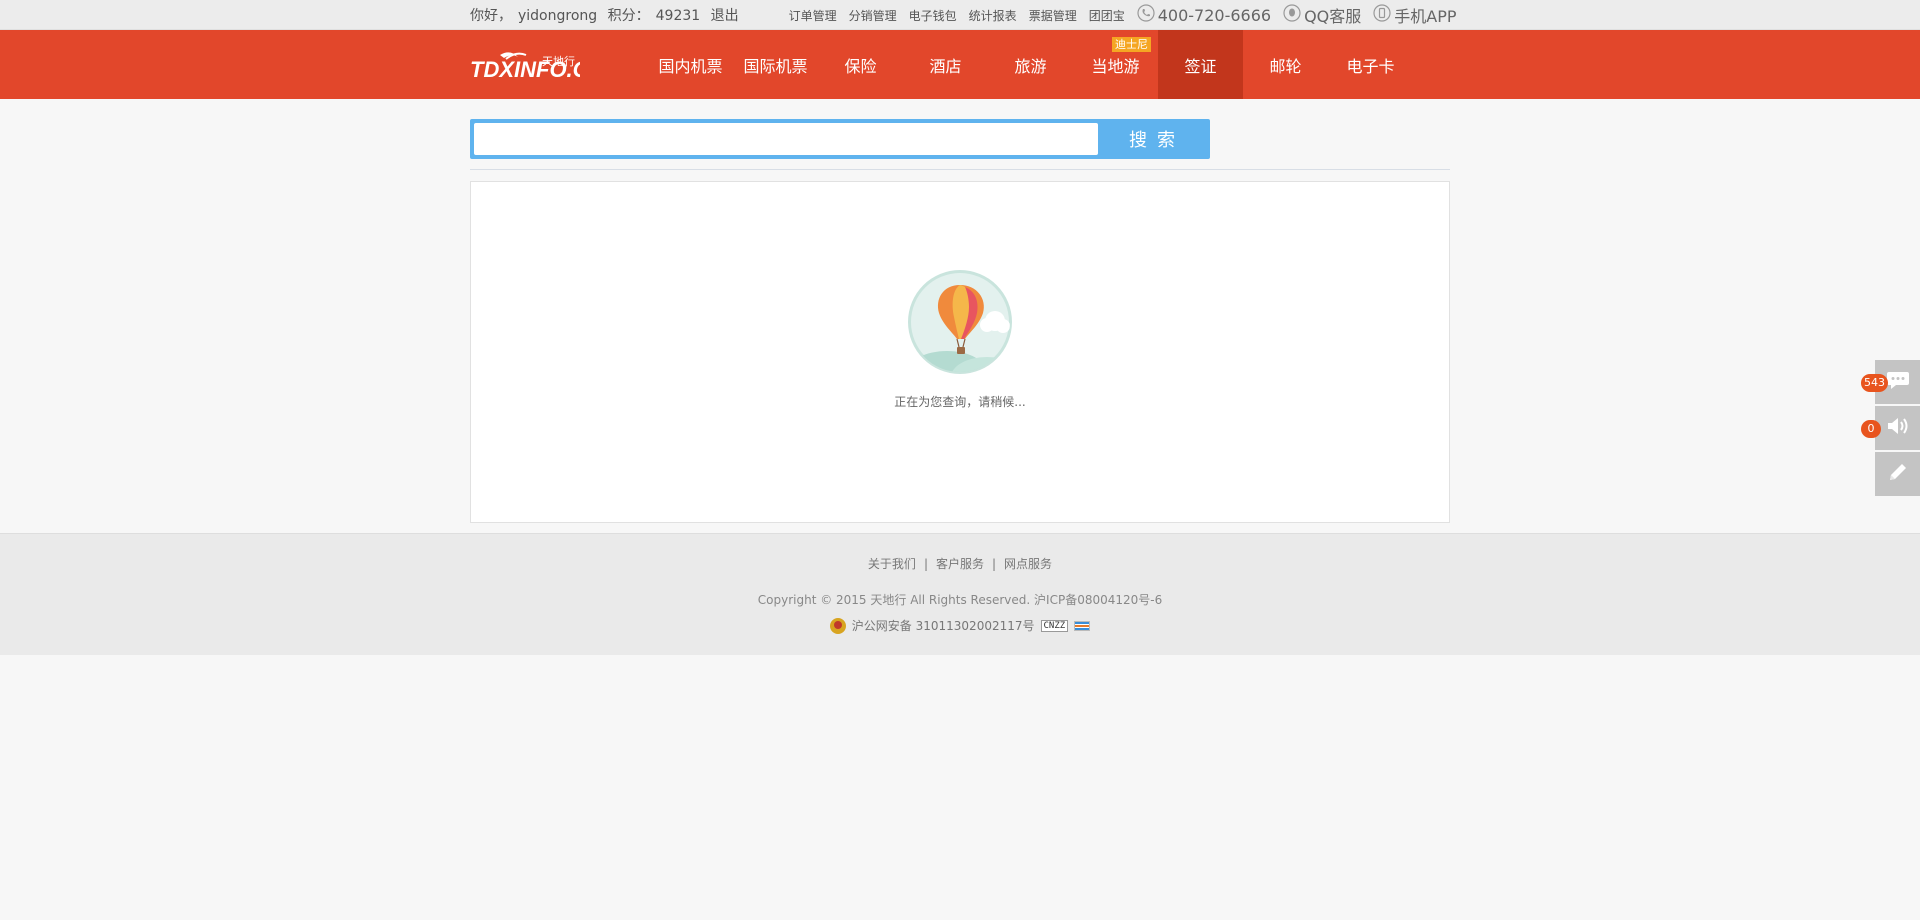  I want to click on search-input, so click(786, 139).